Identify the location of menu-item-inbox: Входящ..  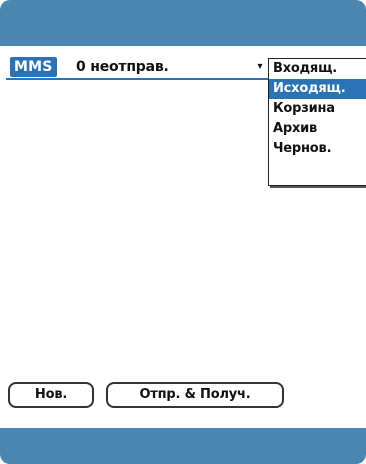
(317, 69).